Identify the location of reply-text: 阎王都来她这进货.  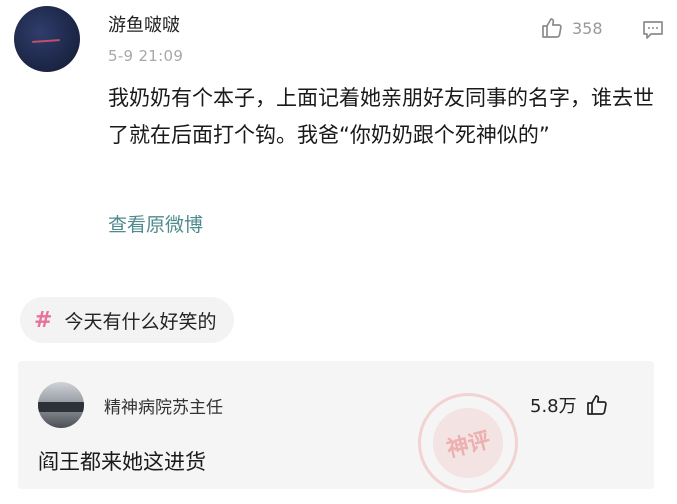
(122, 462).